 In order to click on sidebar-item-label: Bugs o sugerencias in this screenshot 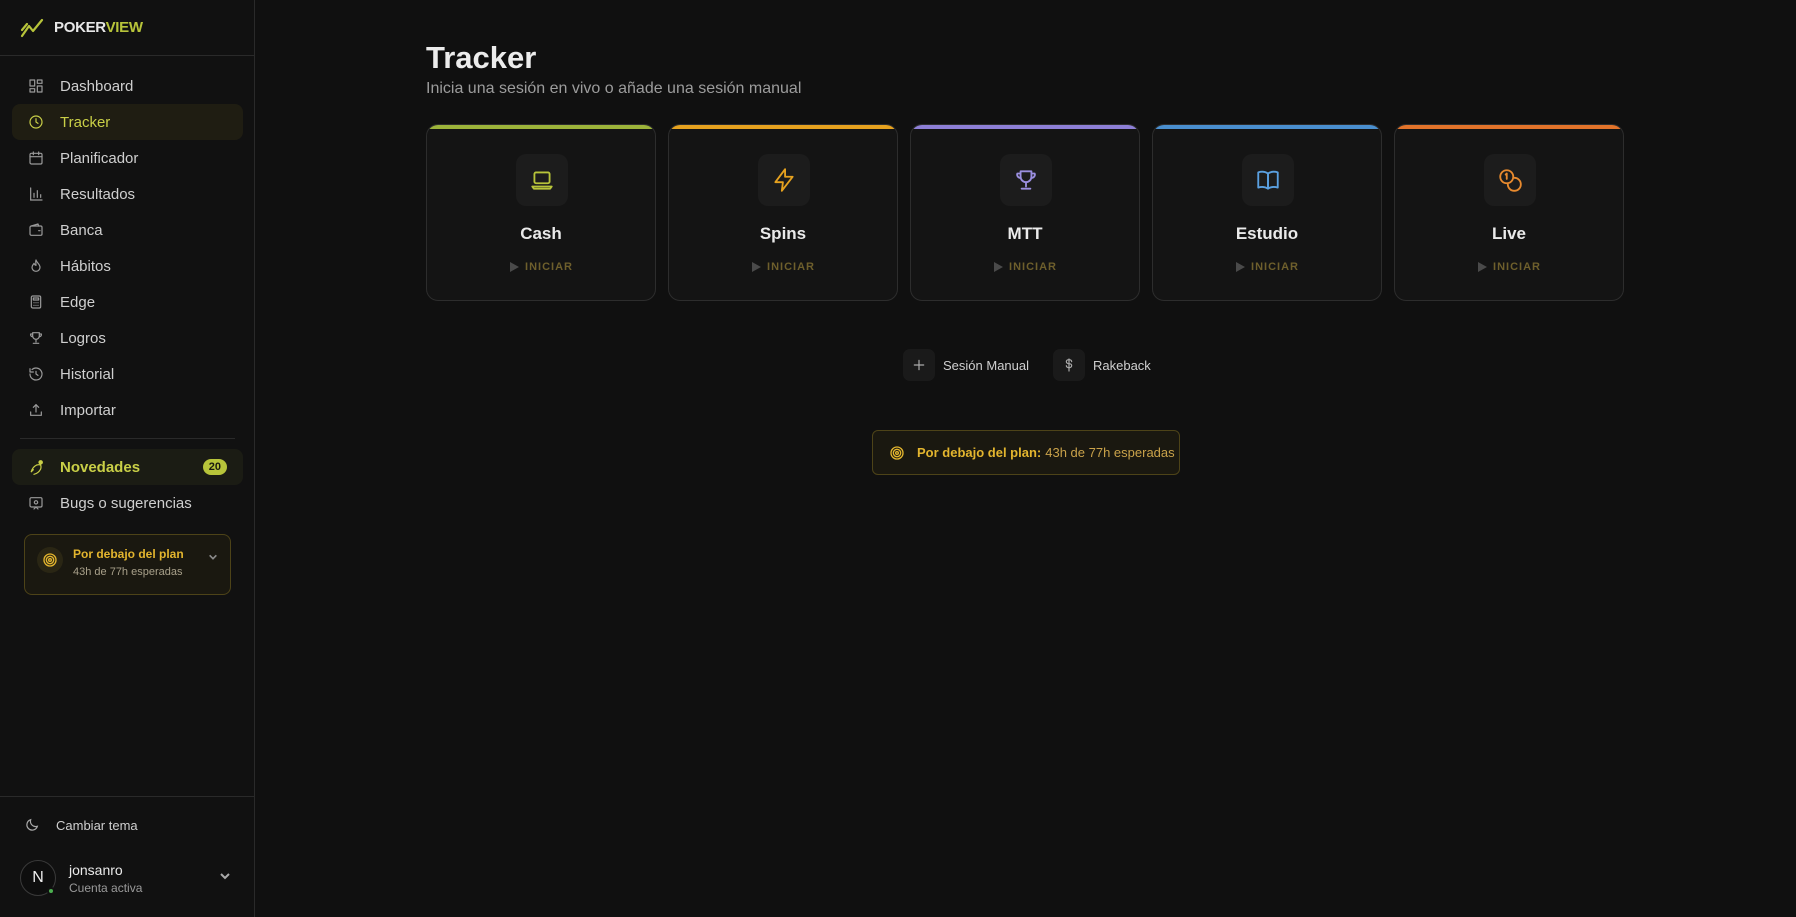, I will do `click(126, 503)`.